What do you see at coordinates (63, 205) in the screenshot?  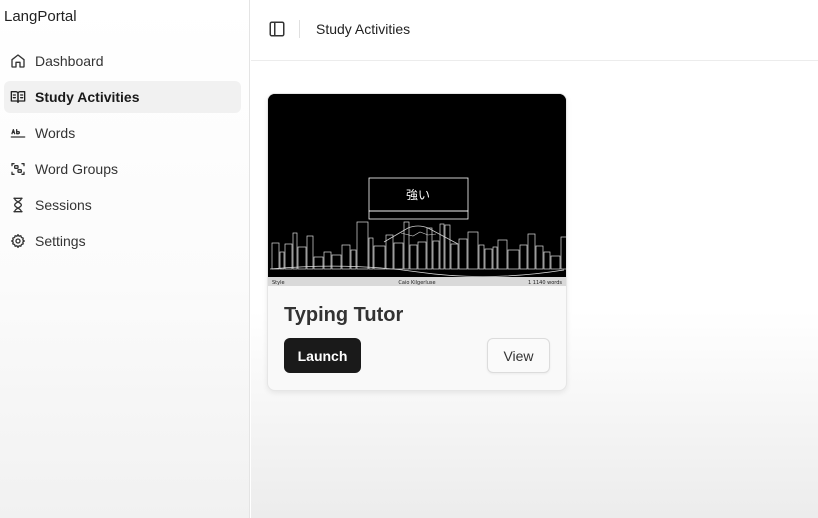 I see `sidebar-item-label: Sessions` at bounding box center [63, 205].